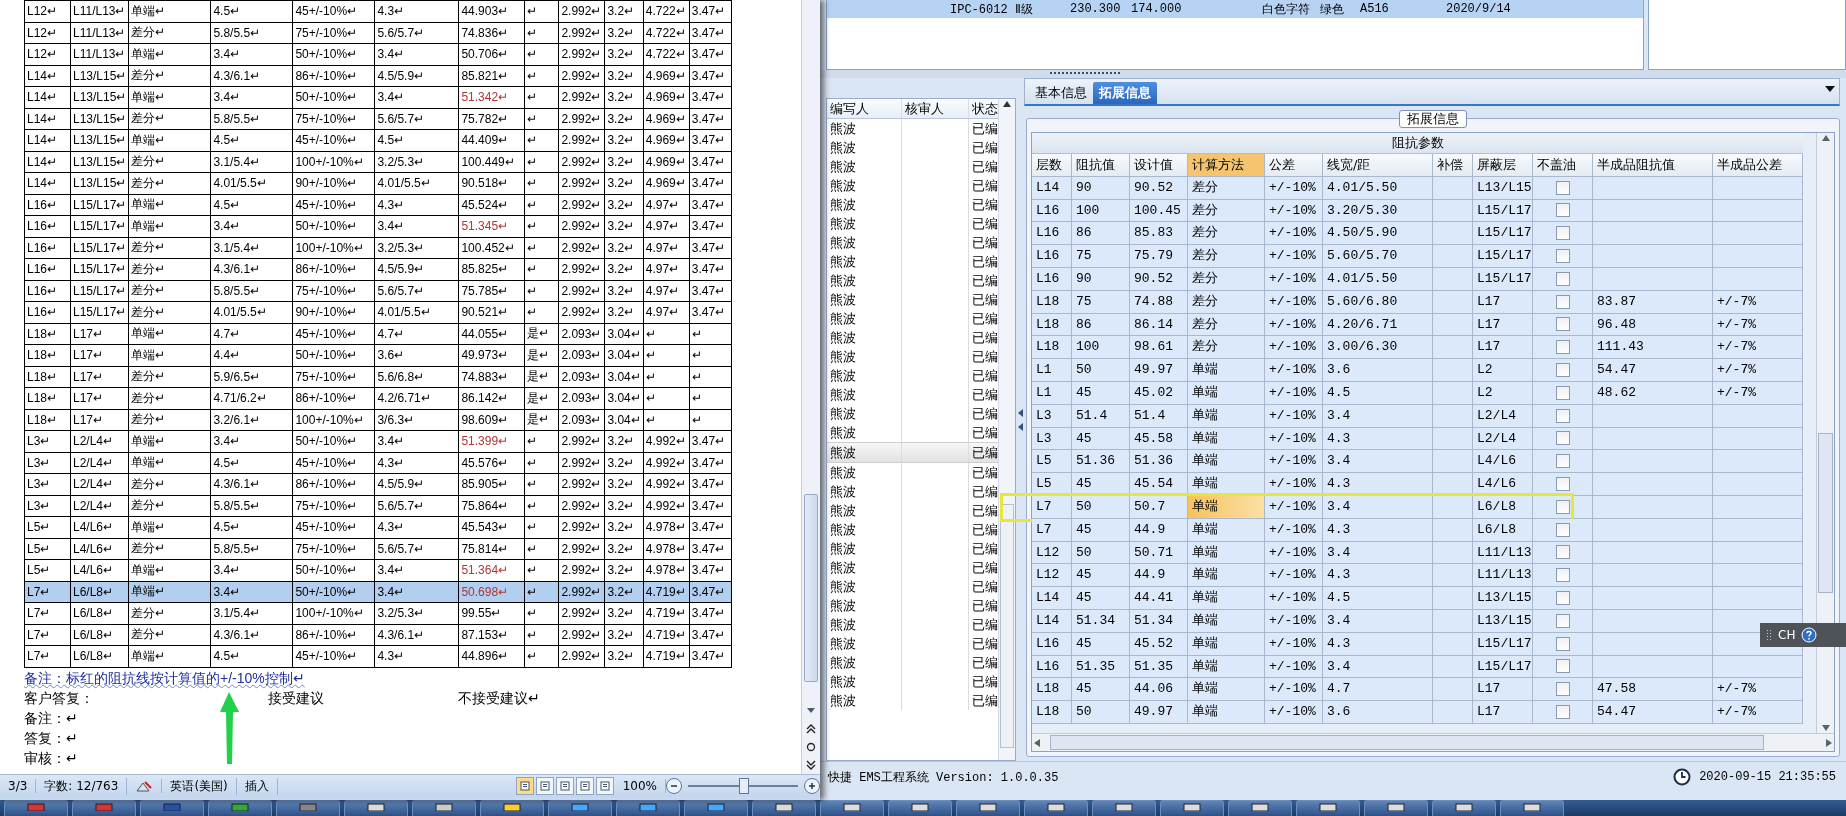 The image size is (1846, 816). I want to click on proofing-icon, so click(144, 786).